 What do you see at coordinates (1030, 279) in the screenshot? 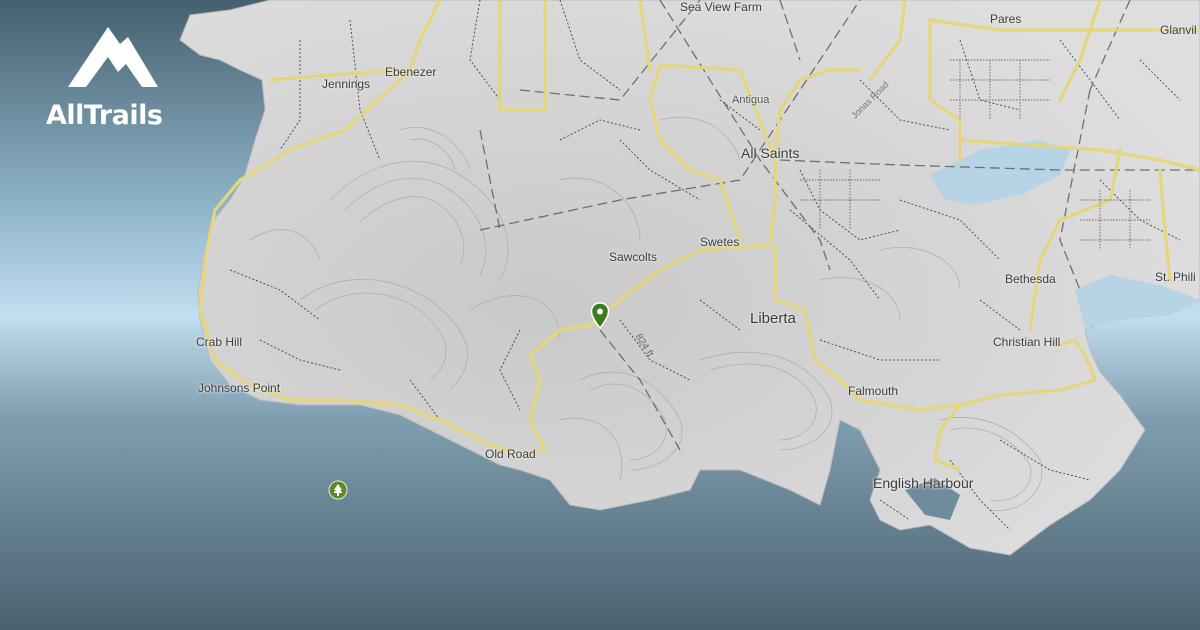
I see `place-bethesda: Bethesda` at bounding box center [1030, 279].